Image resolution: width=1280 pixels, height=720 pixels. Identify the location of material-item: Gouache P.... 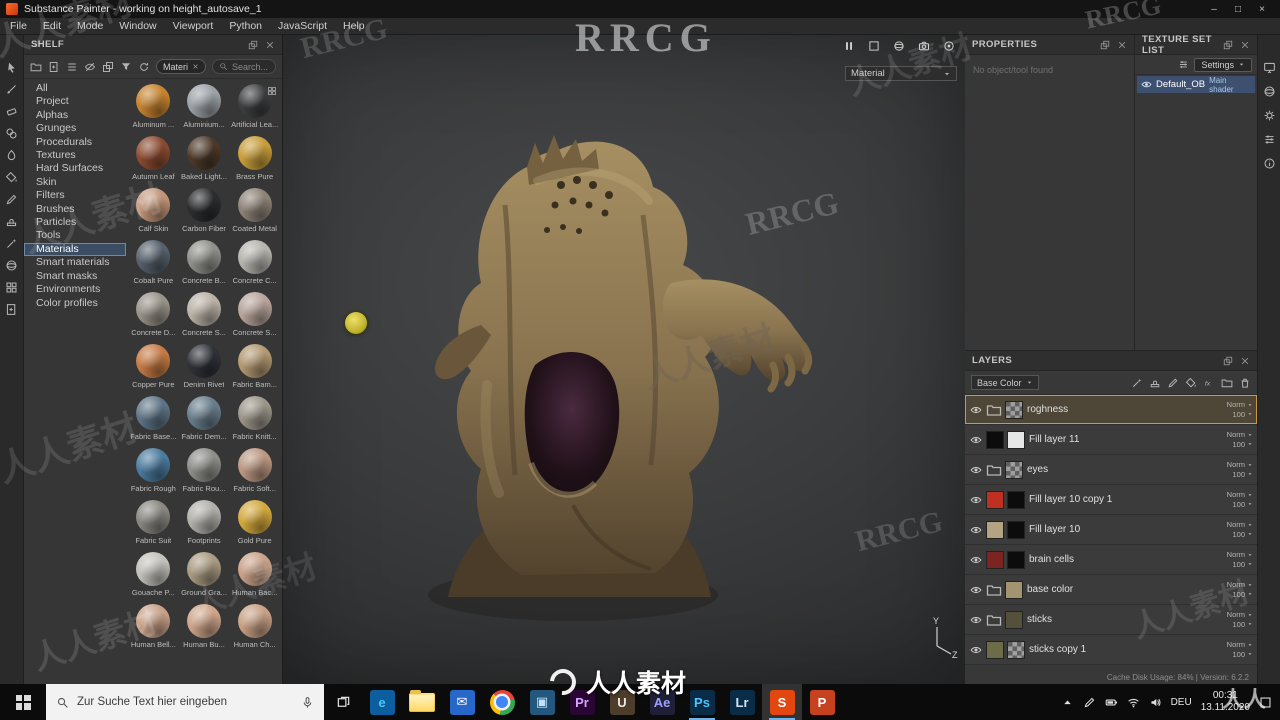
(153, 577).